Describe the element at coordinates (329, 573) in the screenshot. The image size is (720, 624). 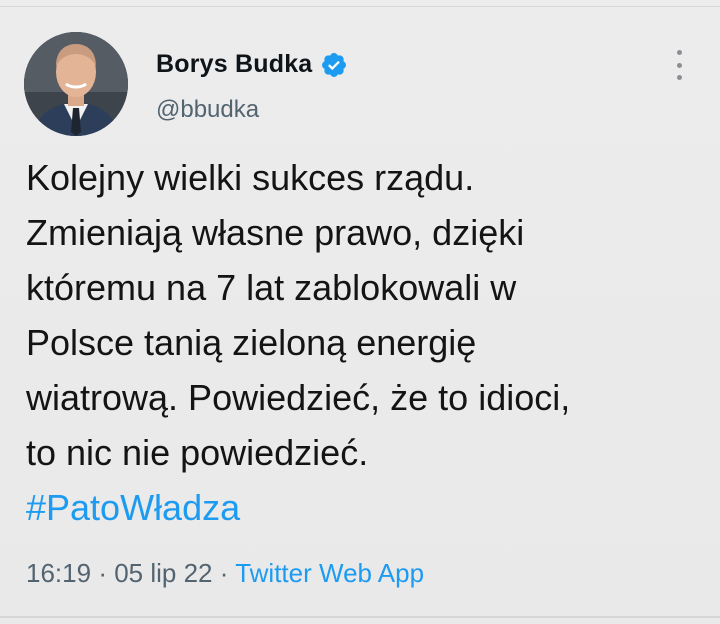
I see `tweet-source-link: Twitter Web App` at that location.